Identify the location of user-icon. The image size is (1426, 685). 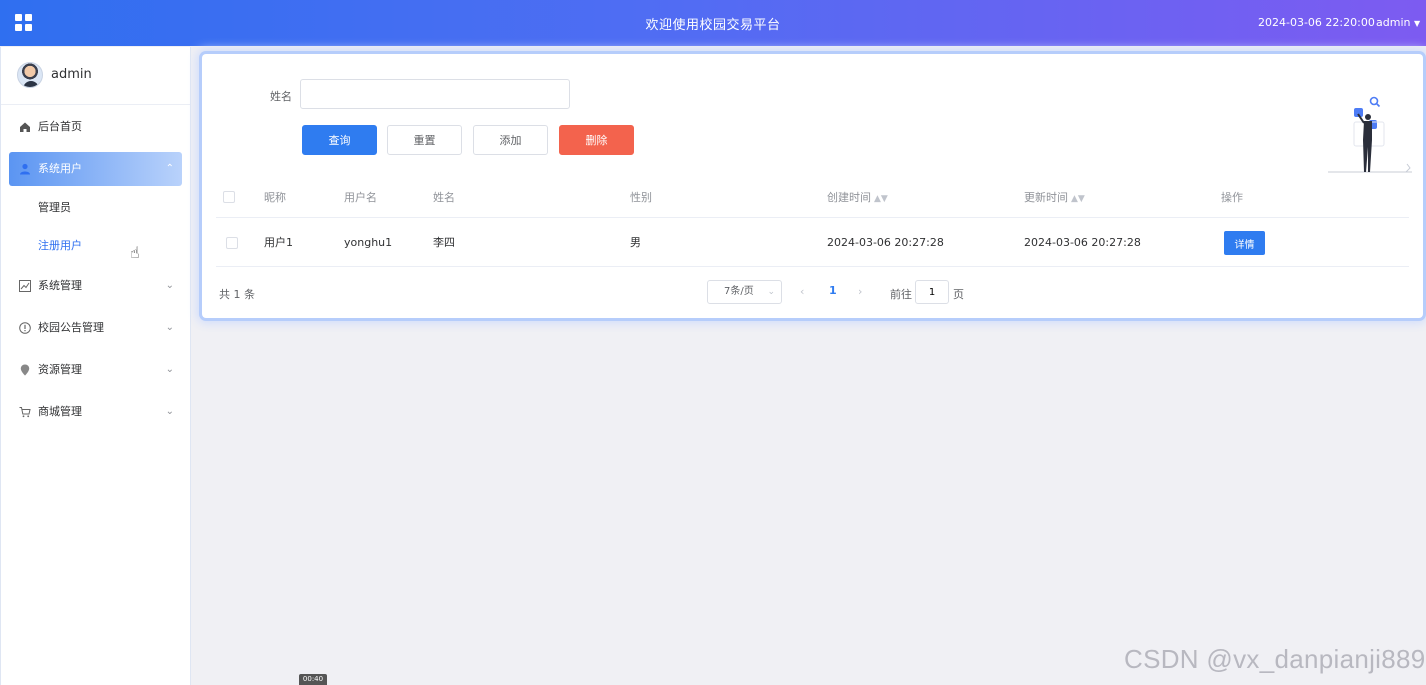
(25, 169).